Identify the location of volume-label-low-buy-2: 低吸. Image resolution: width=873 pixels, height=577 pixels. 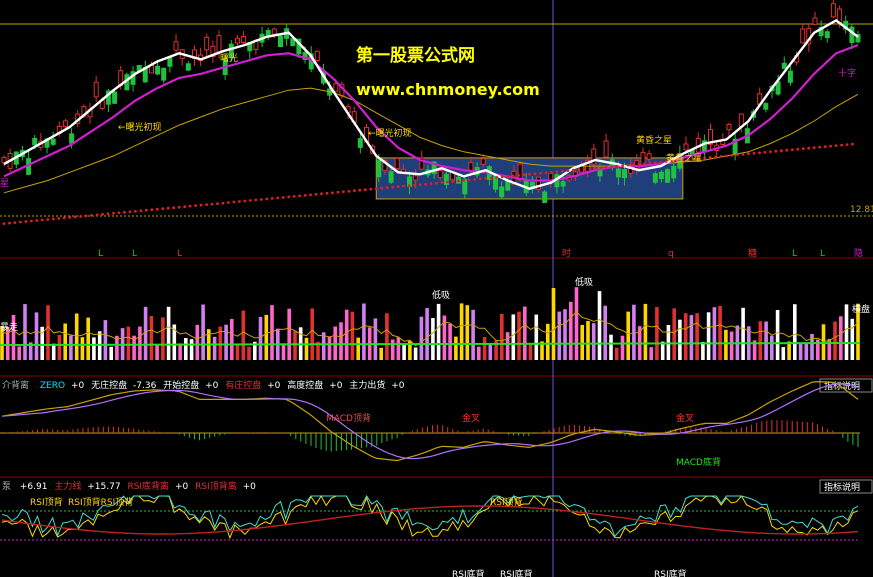
(584, 282).